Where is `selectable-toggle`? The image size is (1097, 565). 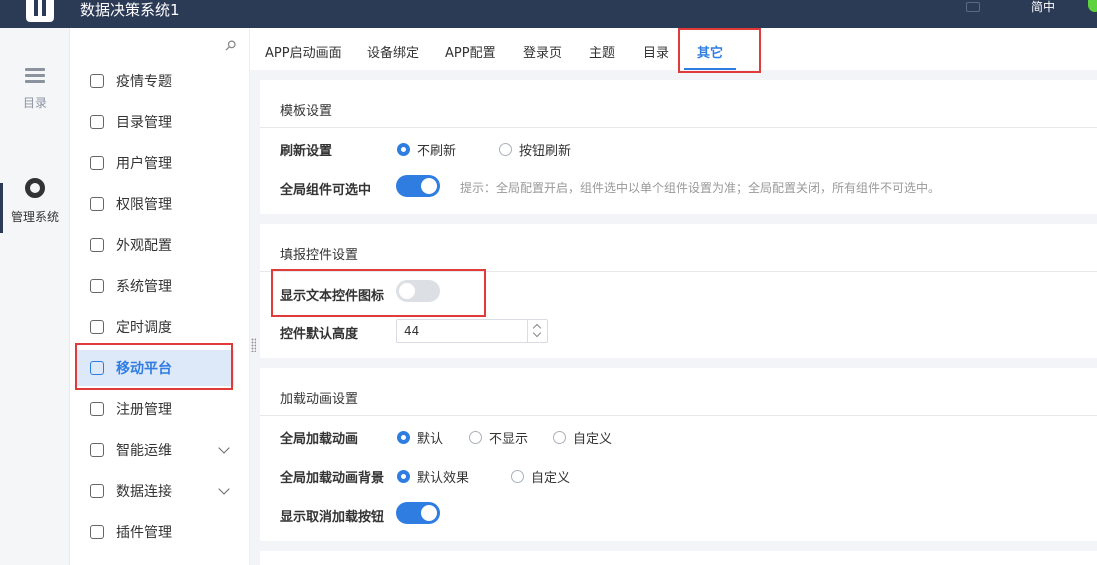 selectable-toggle is located at coordinates (418, 186).